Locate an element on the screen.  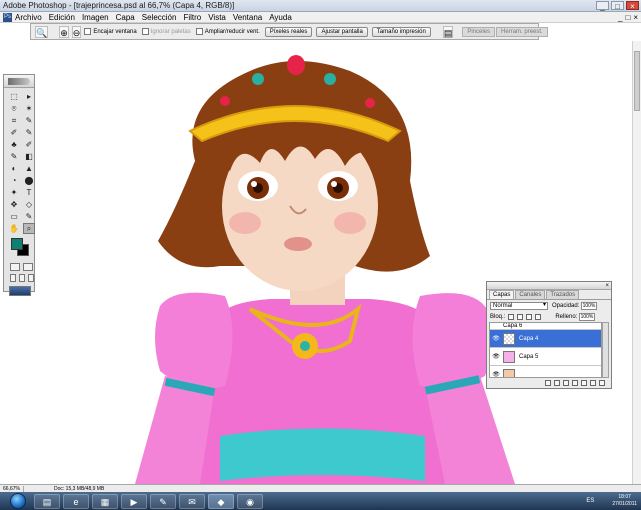
menu-ventana: Ventana is located at coordinates (247, 17).